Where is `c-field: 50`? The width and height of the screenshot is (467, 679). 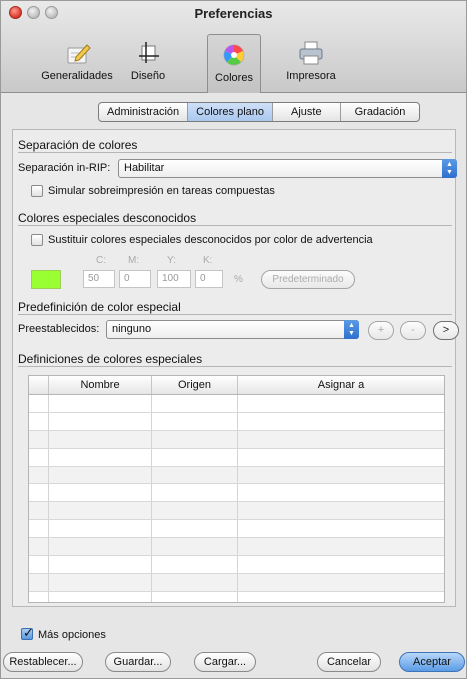
c-field: 50 is located at coordinates (99, 279).